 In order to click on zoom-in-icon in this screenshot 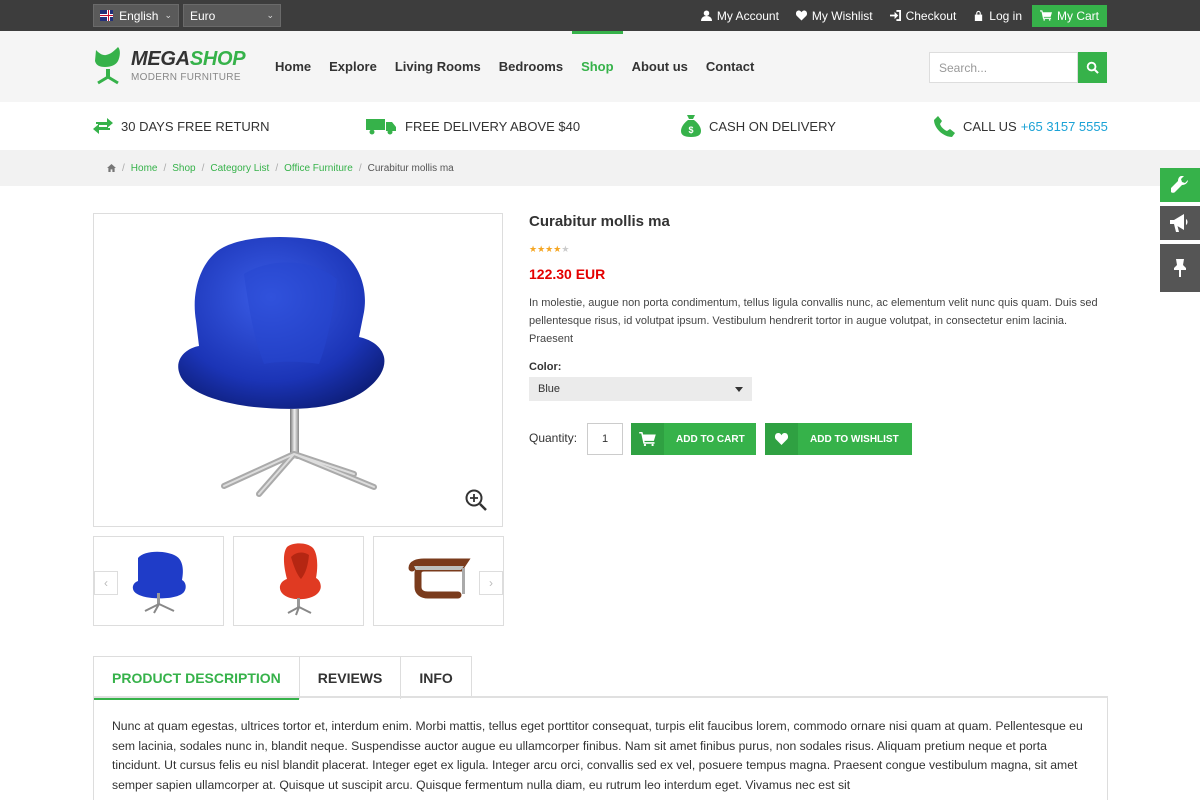, I will do `click(476, 500)`.